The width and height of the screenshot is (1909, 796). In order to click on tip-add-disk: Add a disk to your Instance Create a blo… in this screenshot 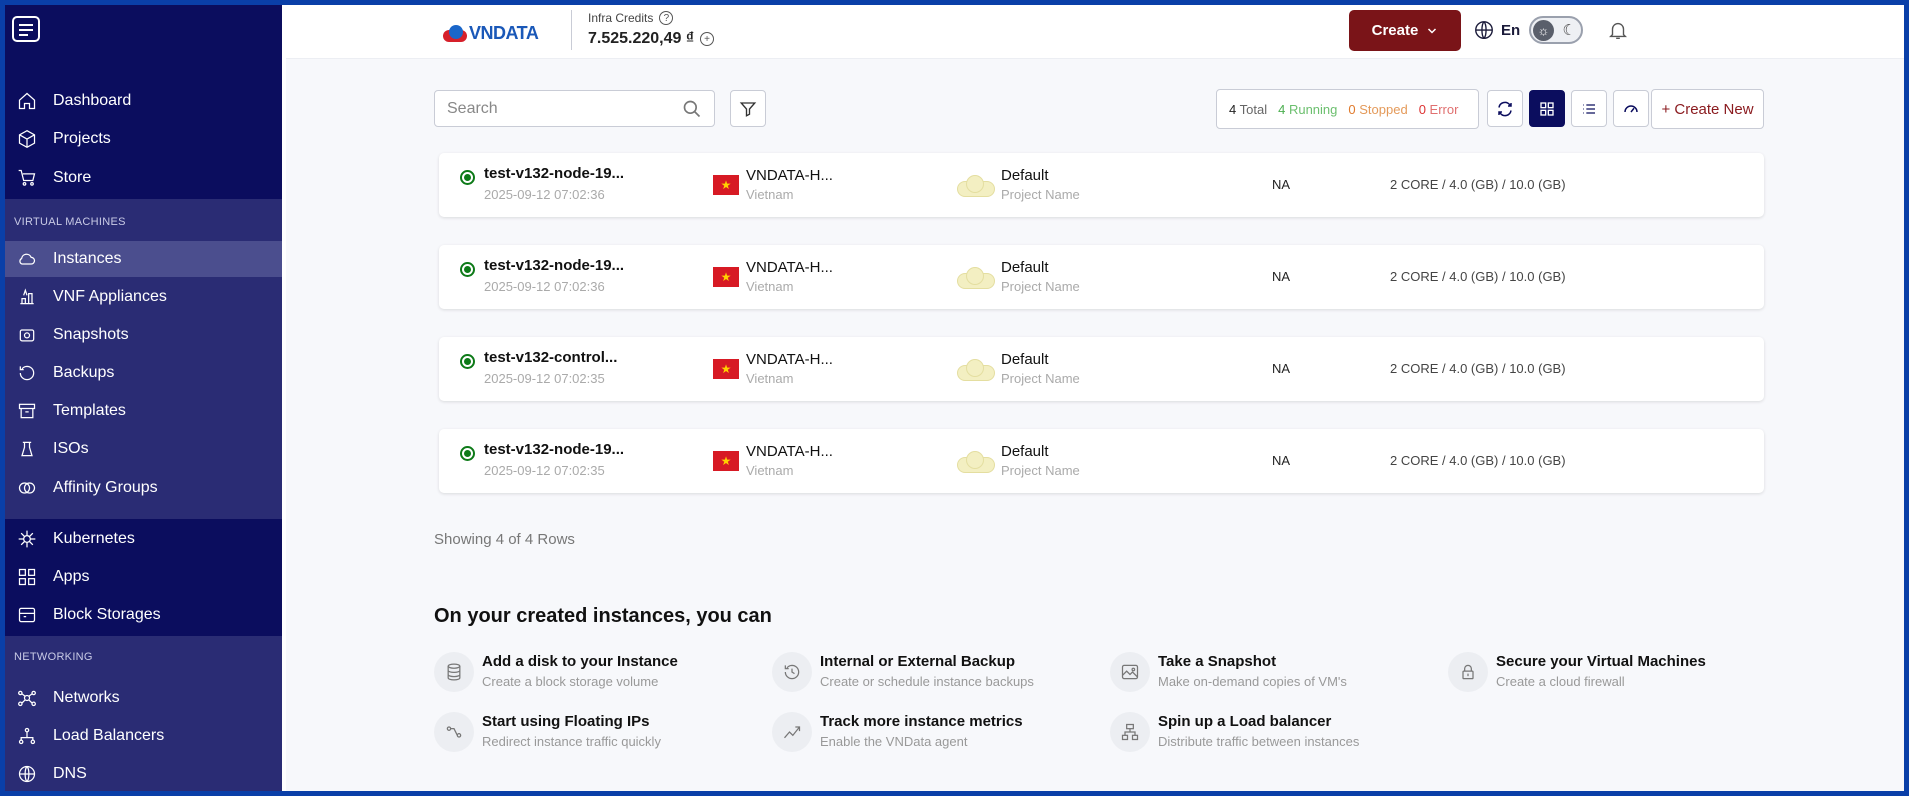, I will do `click(599, 672)`.